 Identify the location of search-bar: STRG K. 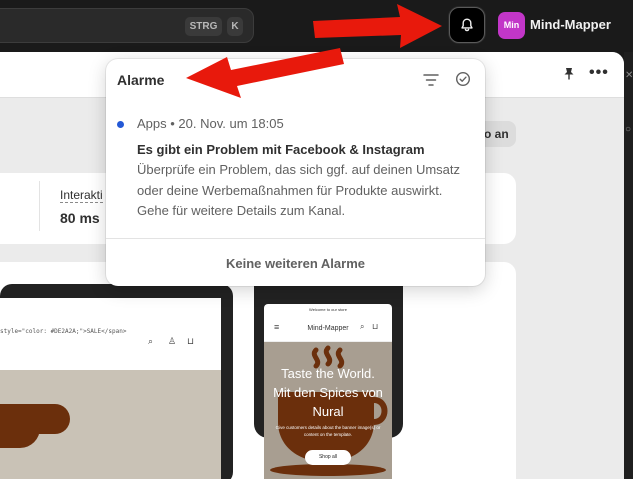
(127, 25).